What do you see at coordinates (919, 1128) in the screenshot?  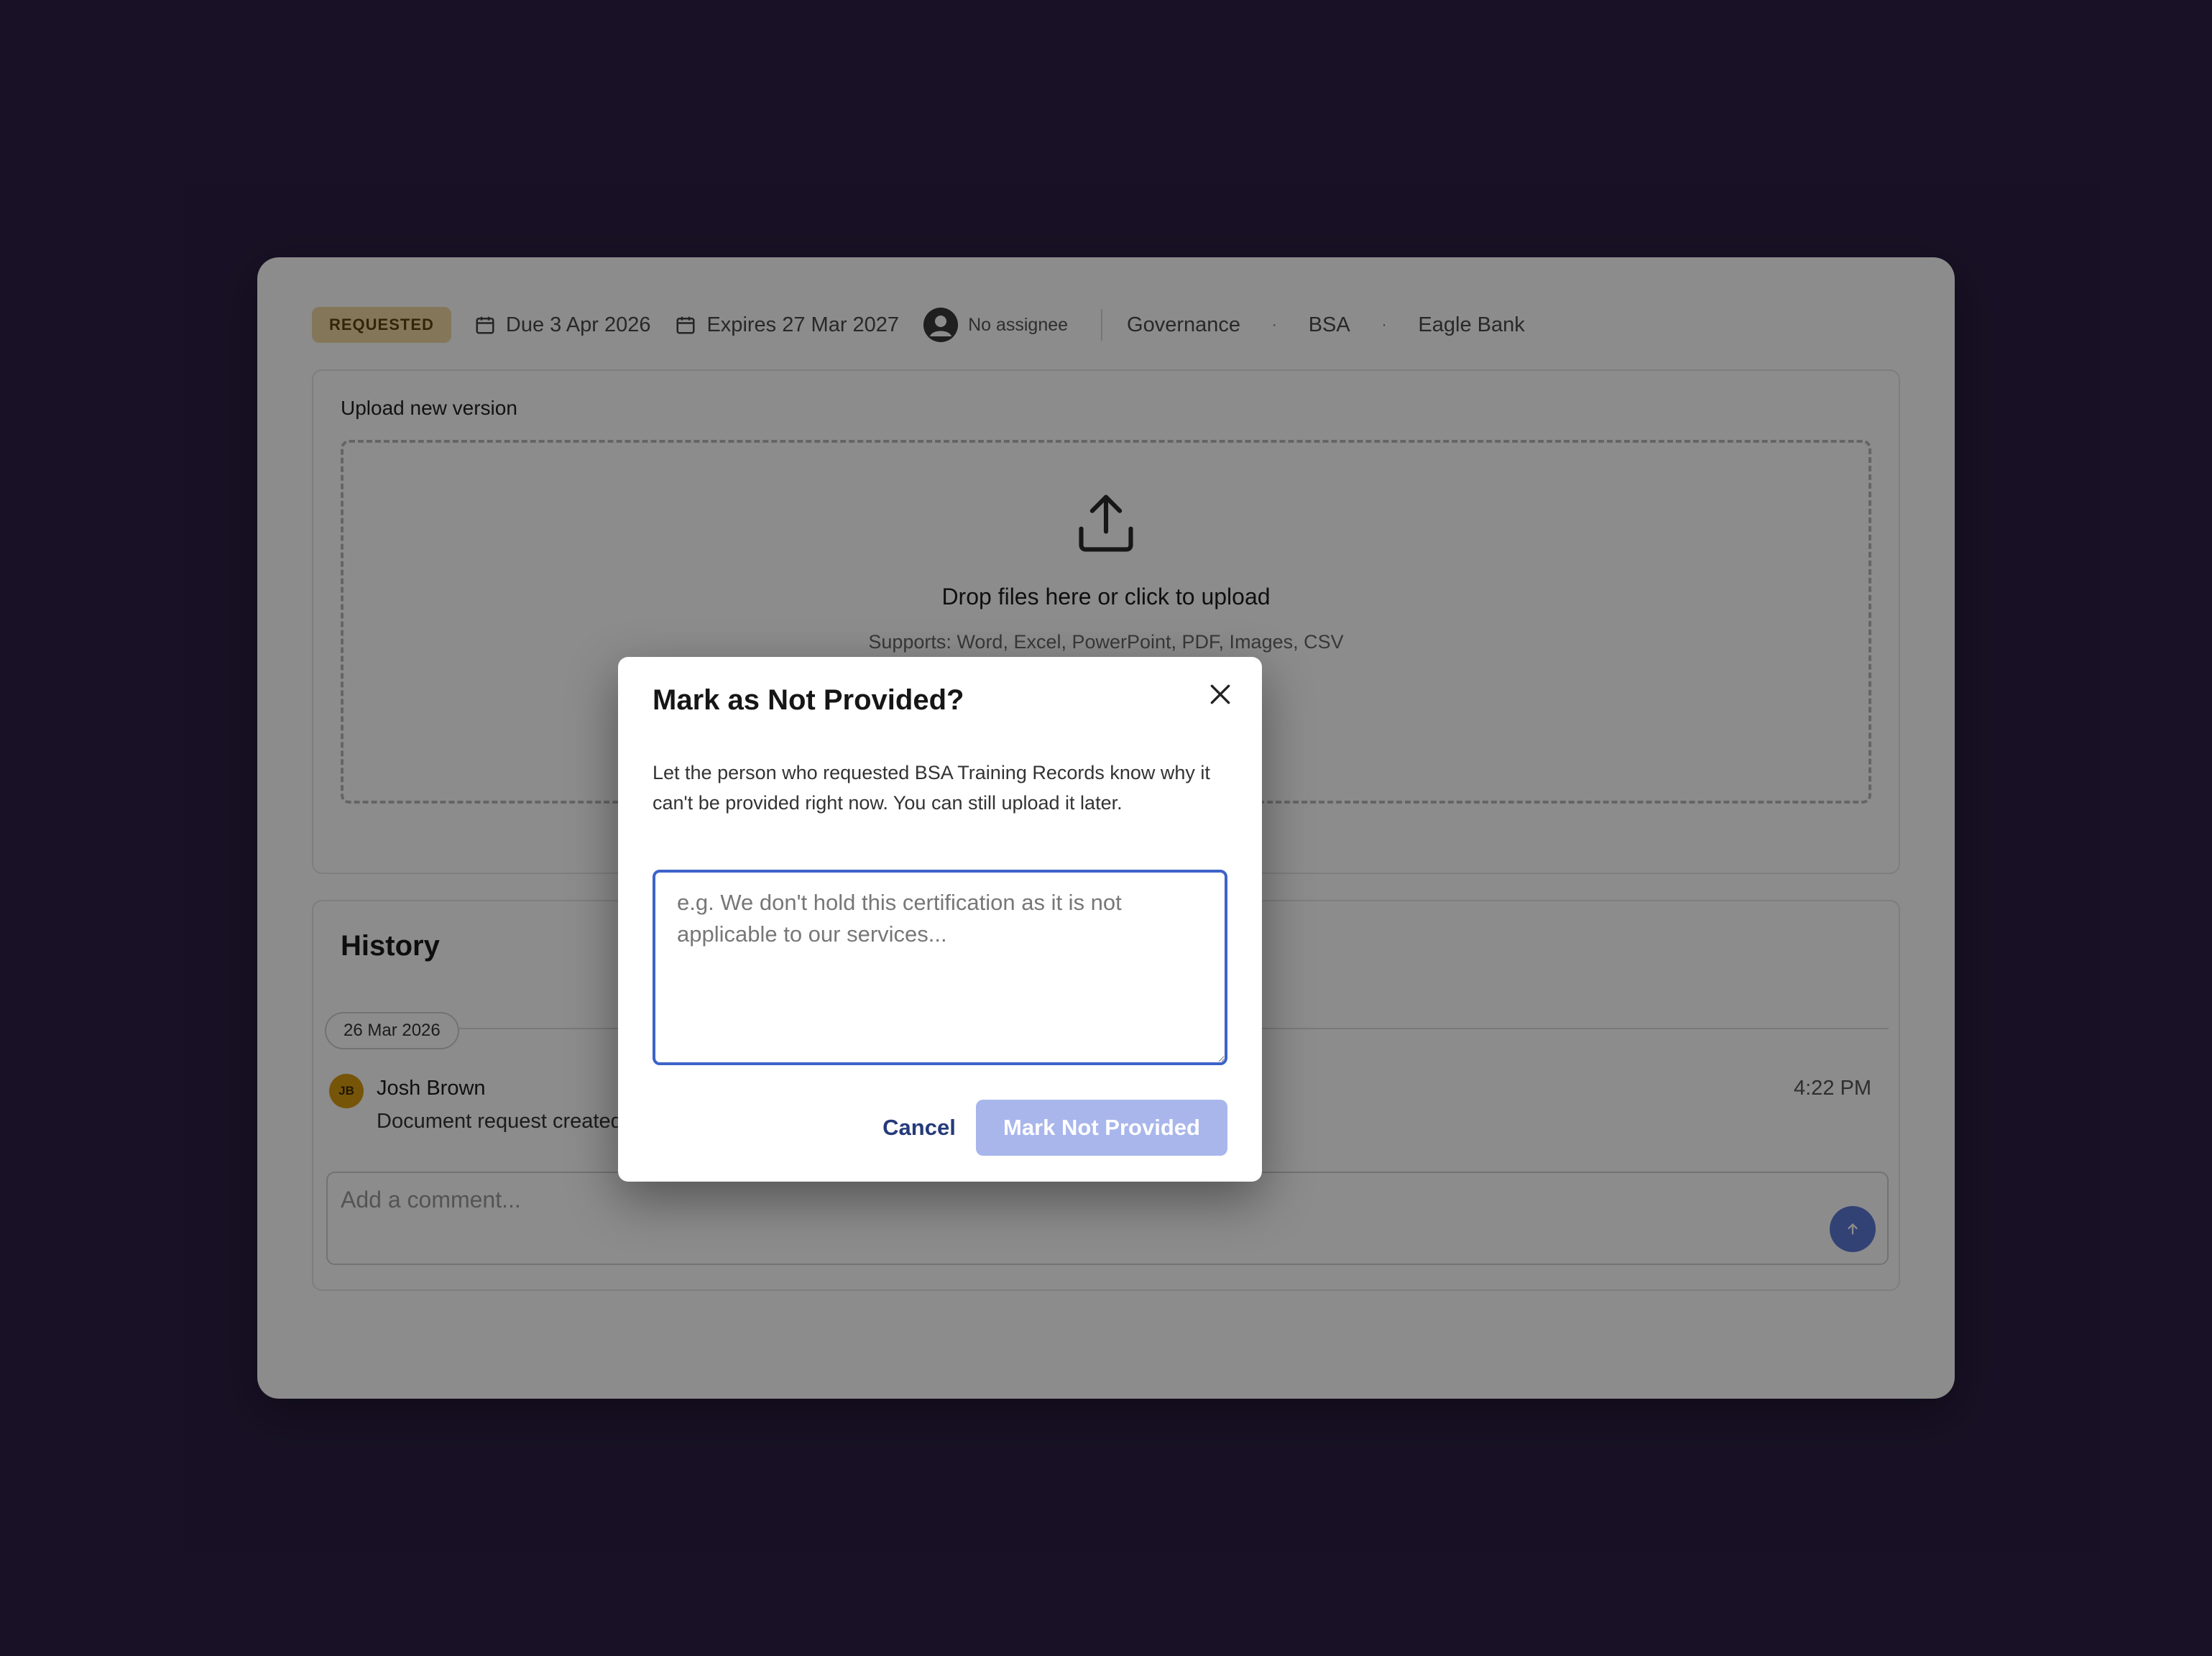 I see `cancel-button: Cancel` at bounding box center [919, 1128].